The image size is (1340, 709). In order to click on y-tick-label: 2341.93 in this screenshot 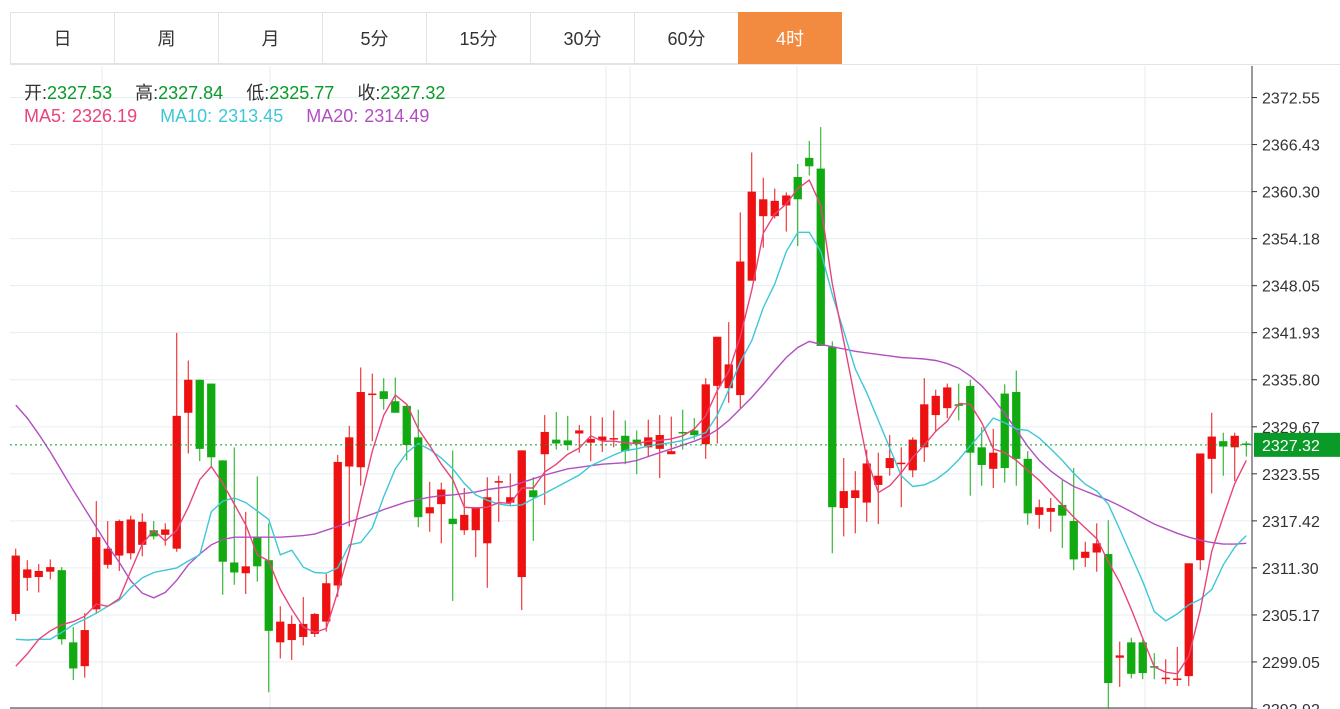, I will do `click(1291, 334)`.